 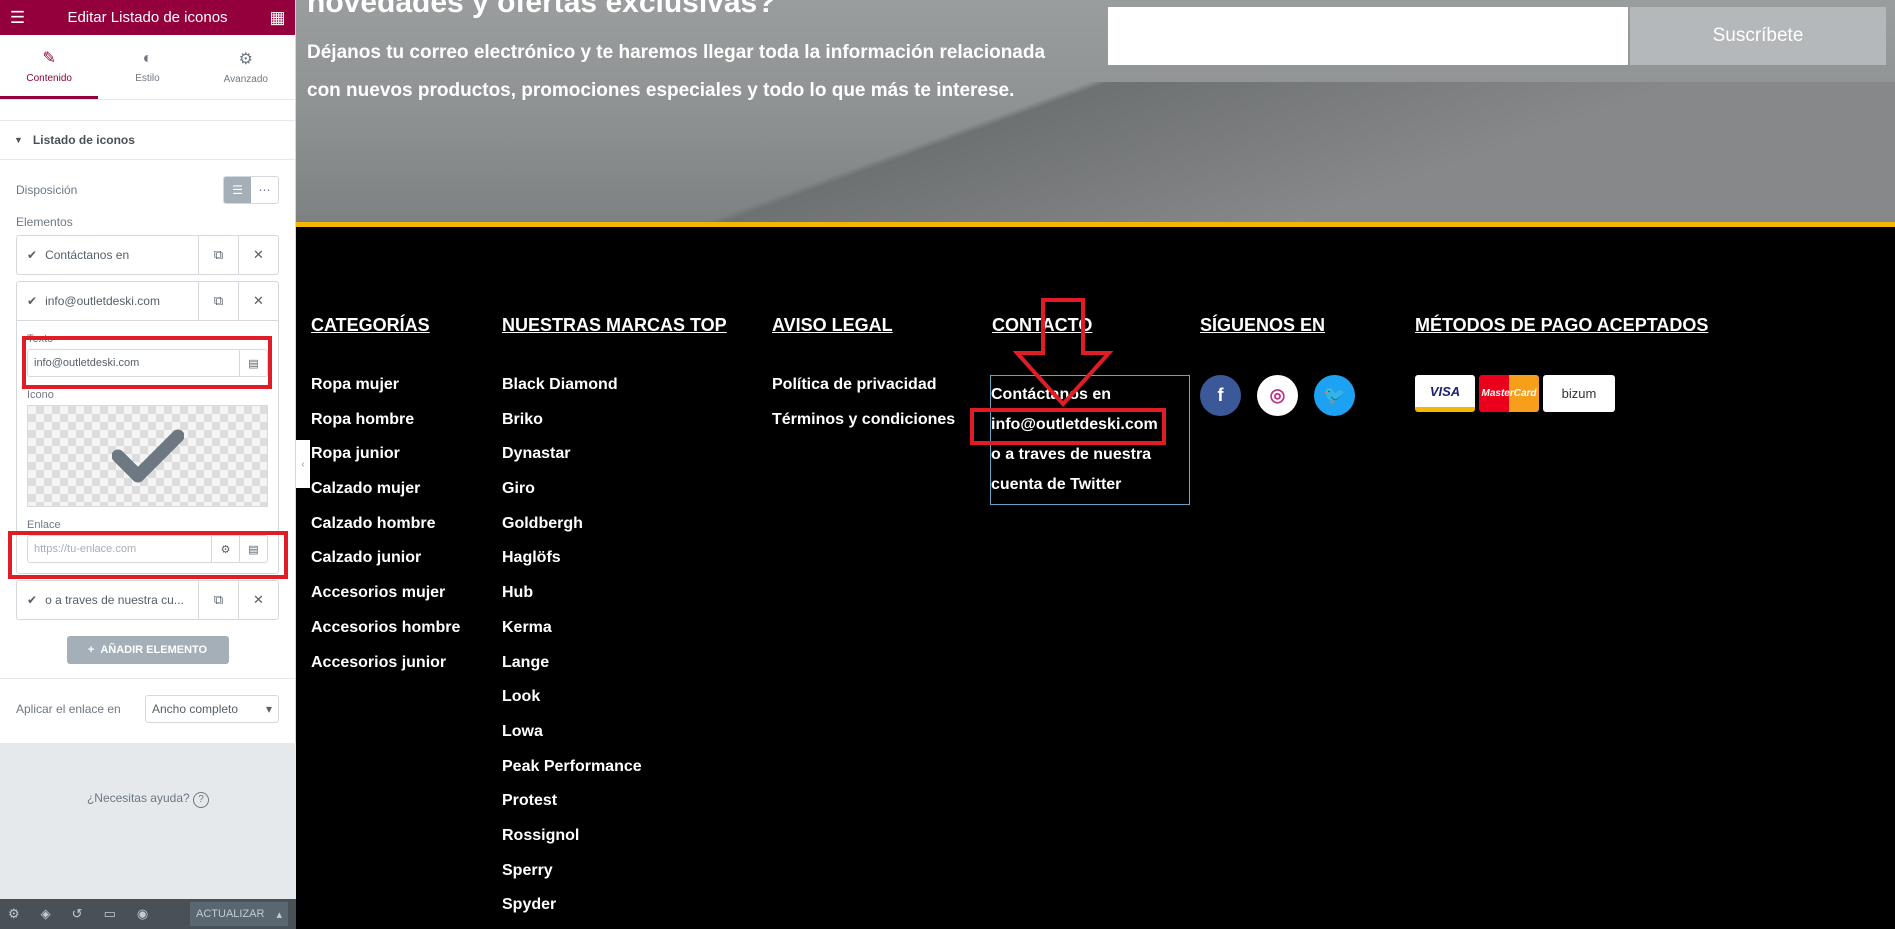 What do you see at coordinates (201, 800) in the screenshot?
I see `question-icon: ?` at bounding box center [201, 800].